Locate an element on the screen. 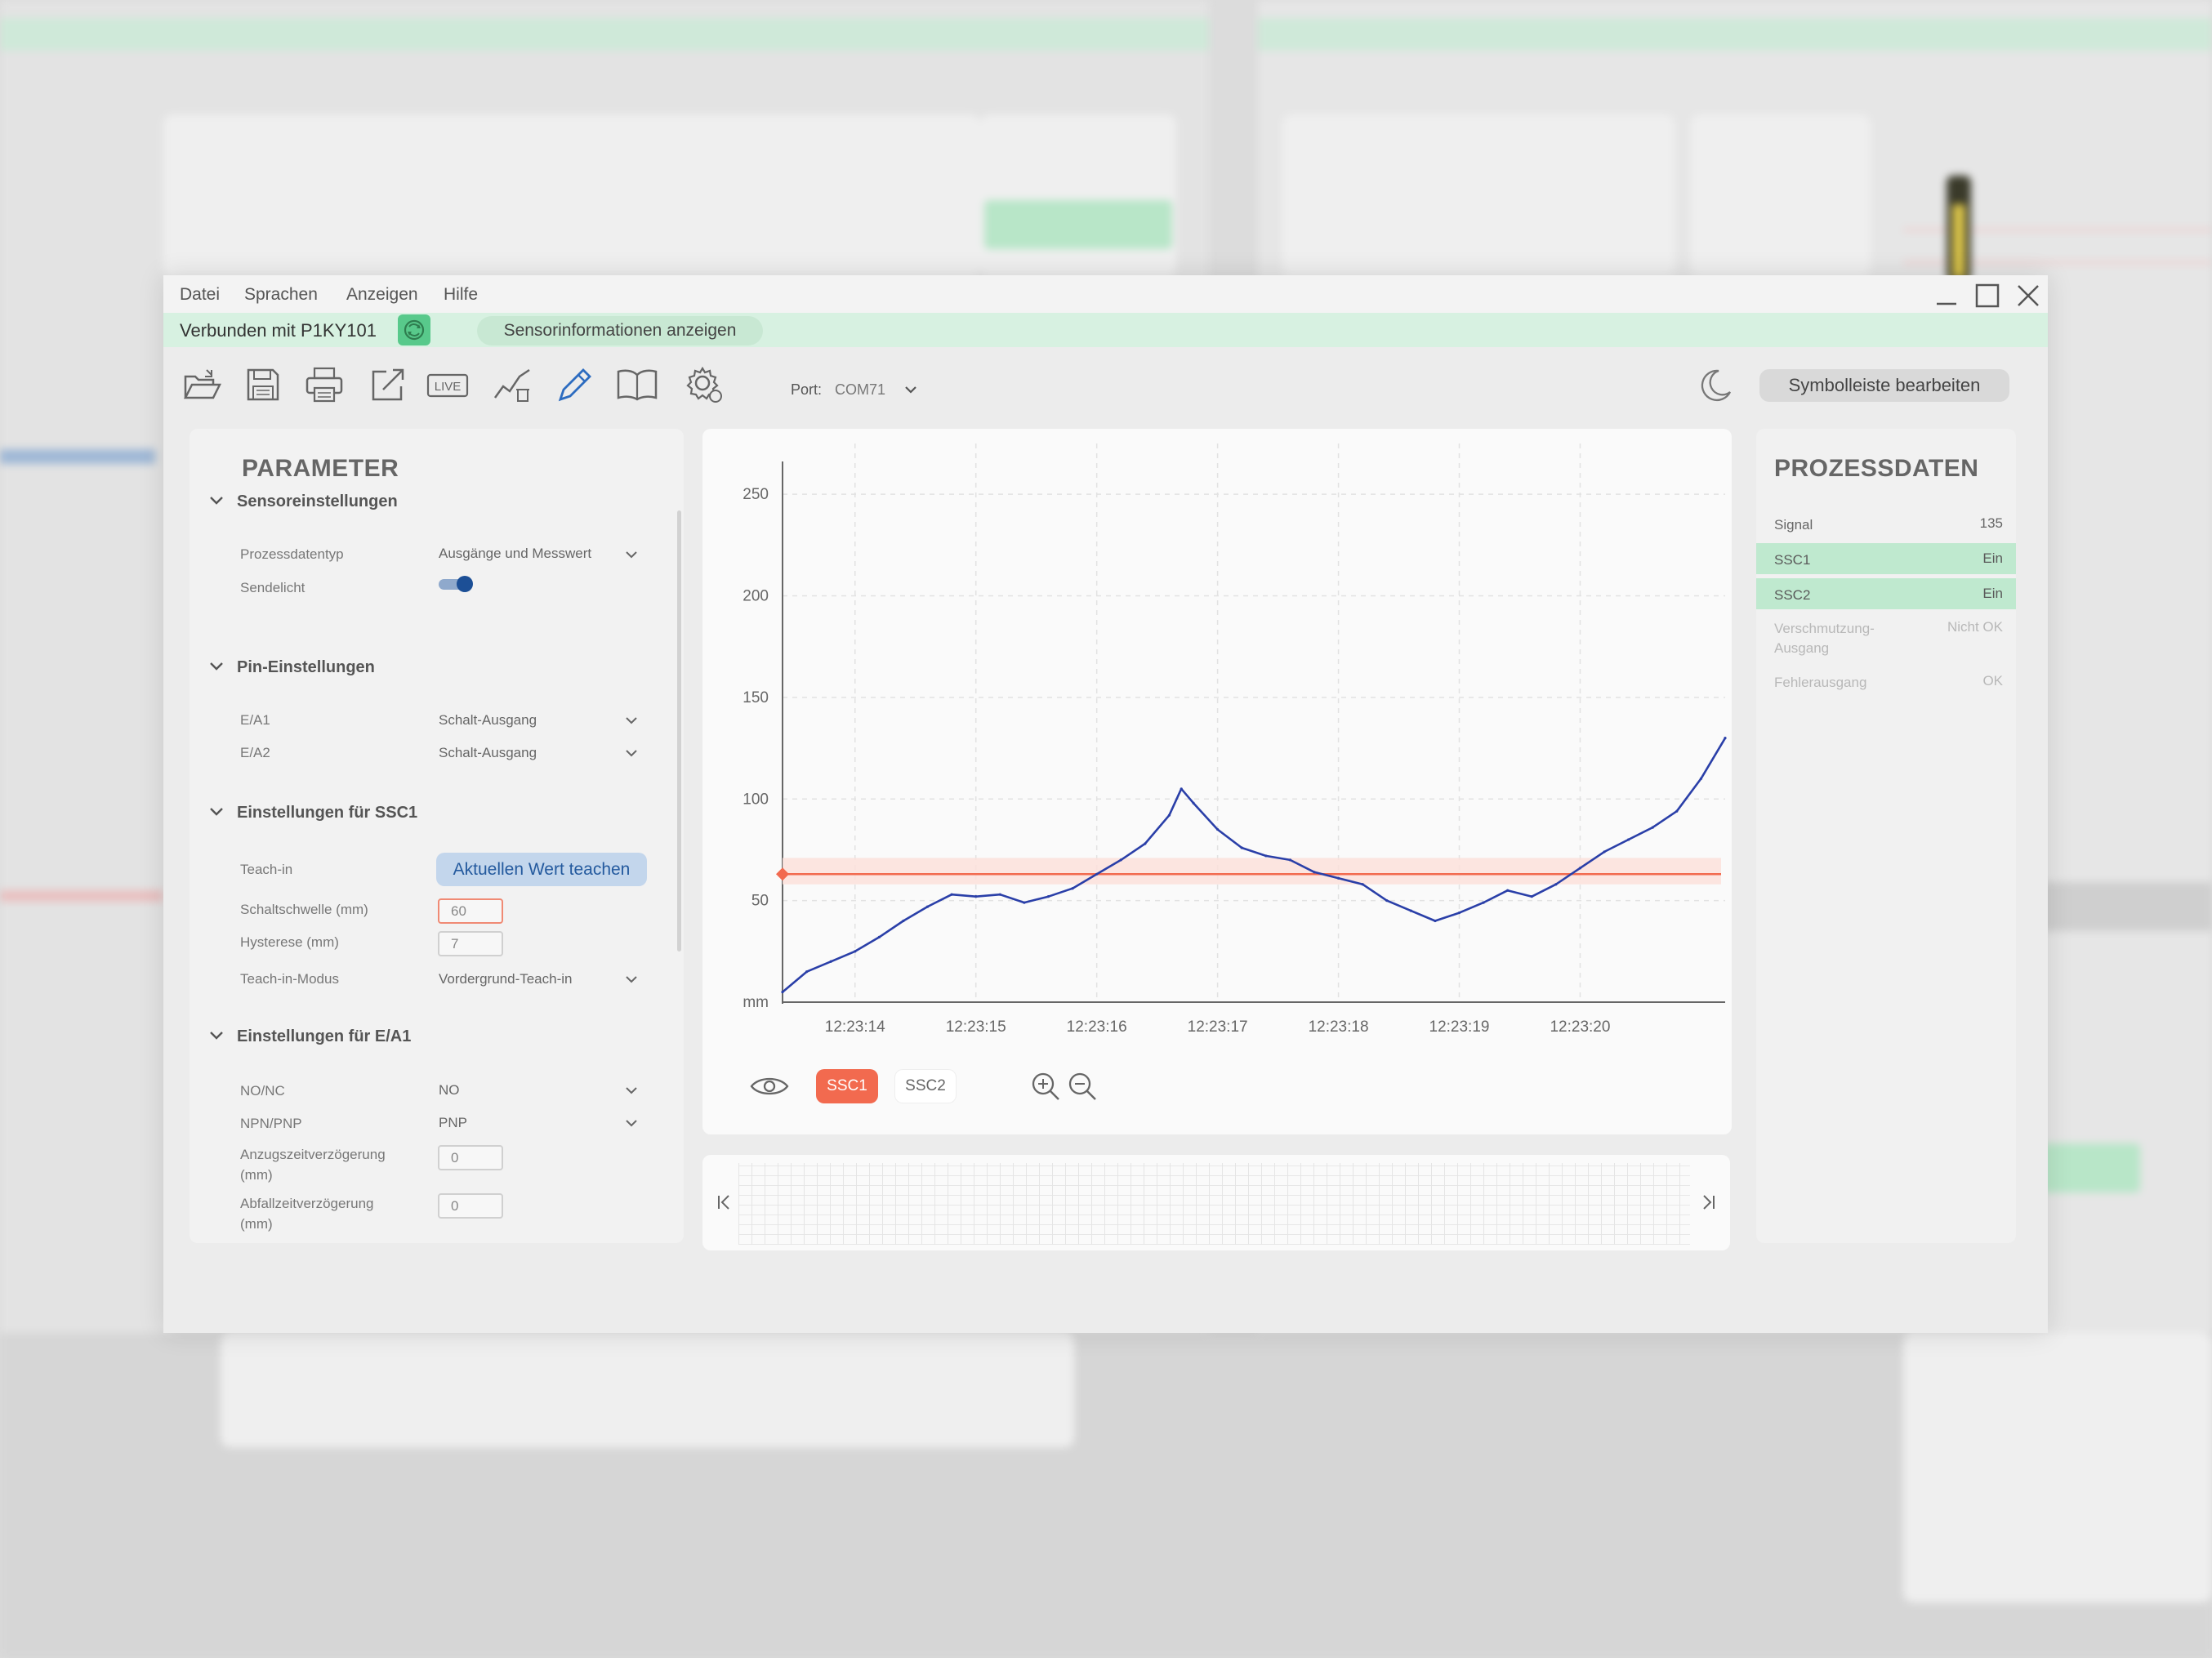  menu-anzeigen: Anzeigen is located at coordinates (382, 295).